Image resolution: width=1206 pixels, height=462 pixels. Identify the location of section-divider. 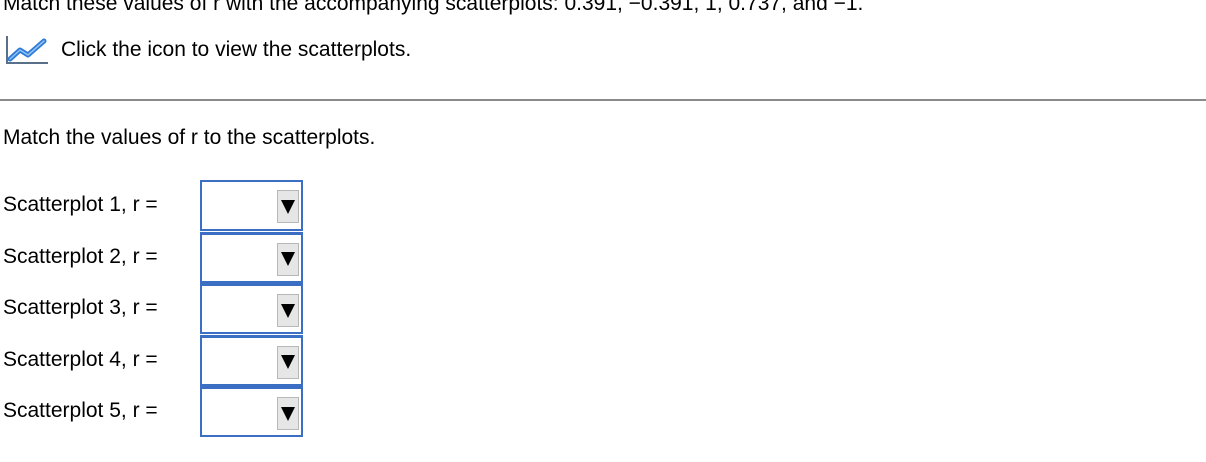
(603, 100).